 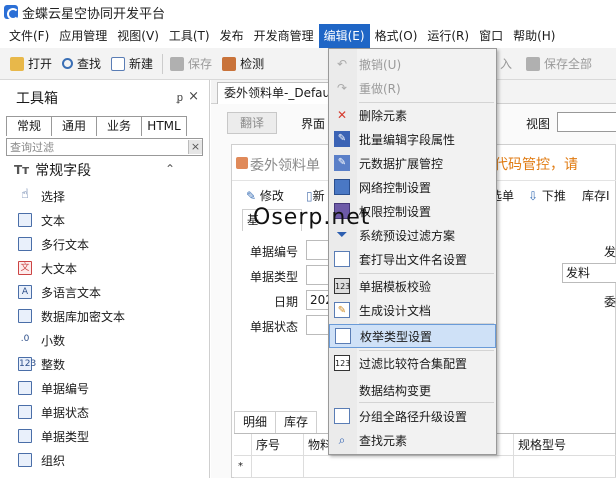 I want to click on menu-help: 帮助(H), so click(x=534, y=36).